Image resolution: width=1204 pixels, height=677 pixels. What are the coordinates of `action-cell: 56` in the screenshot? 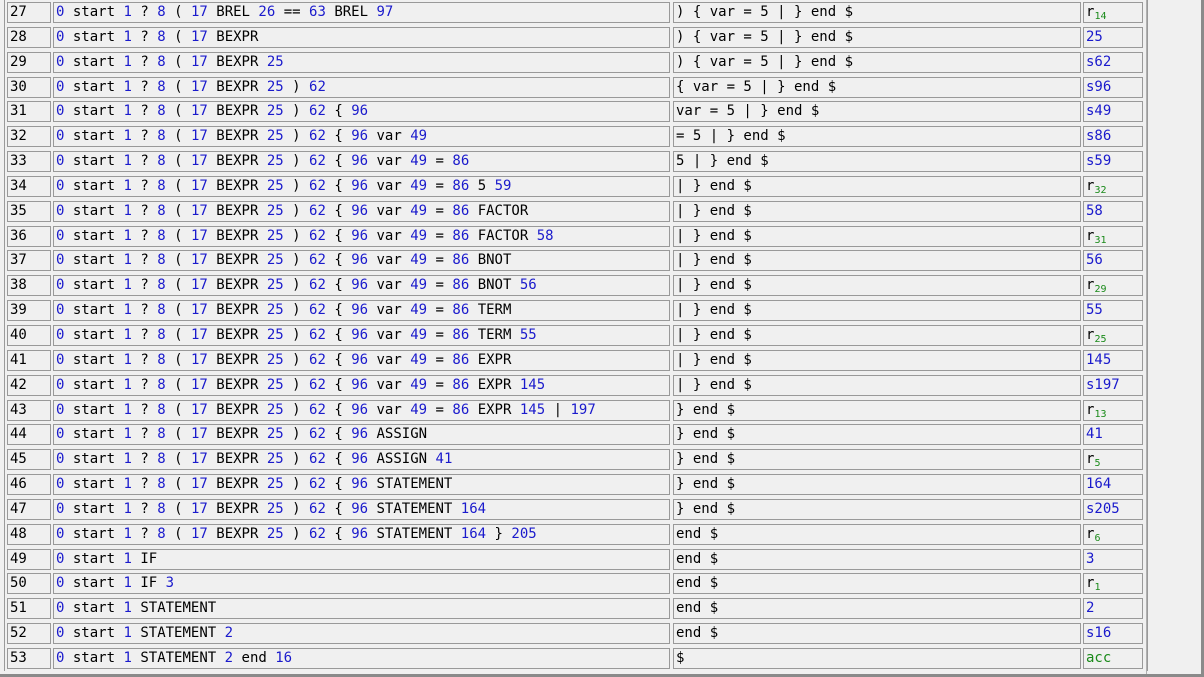 It's located at (1113, 261).